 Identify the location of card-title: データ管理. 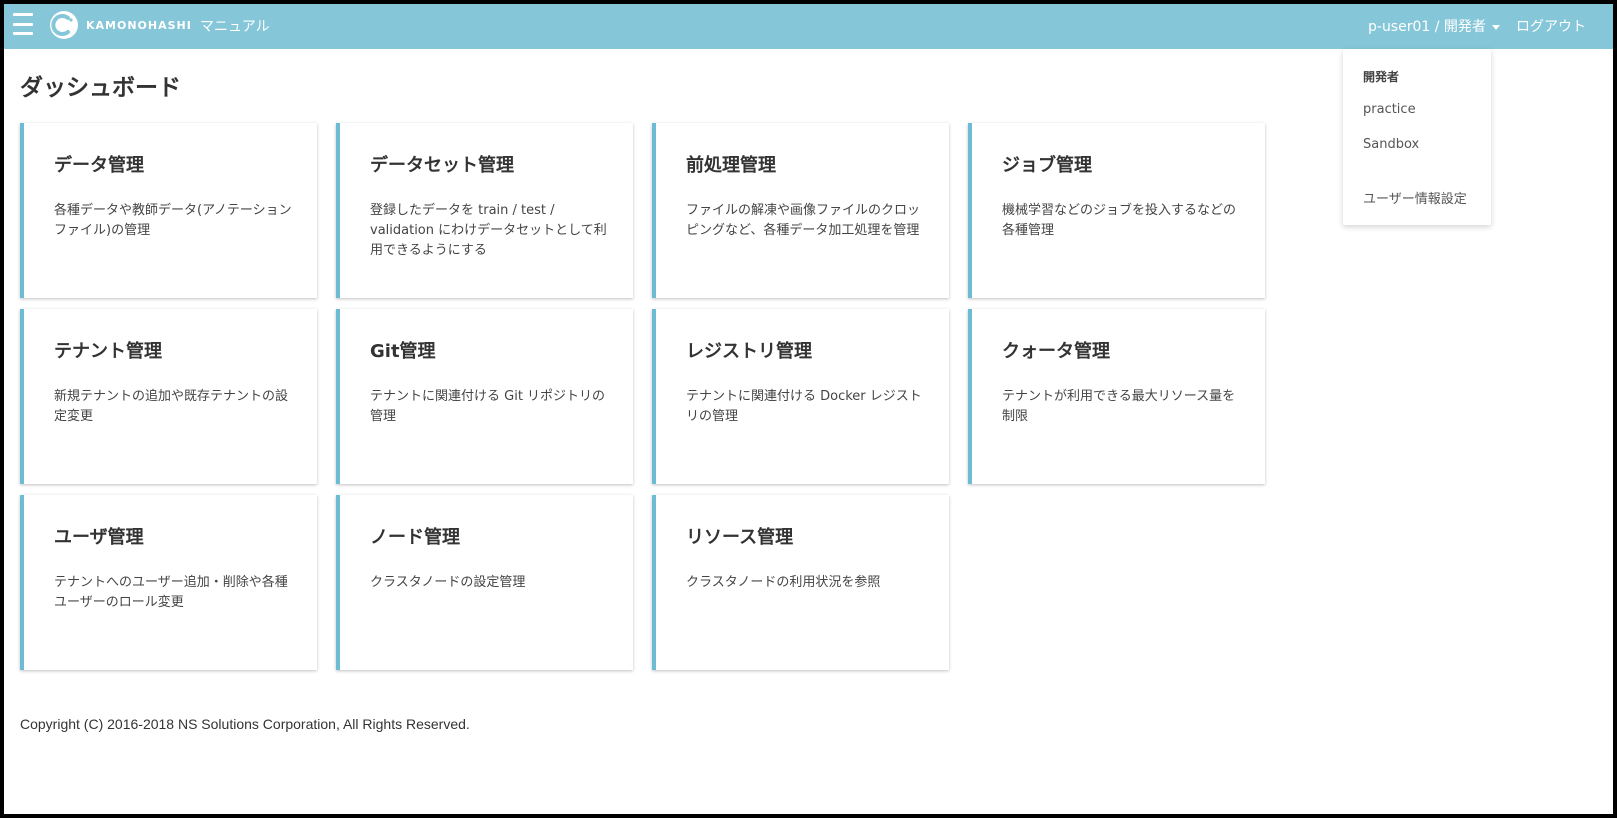
(99, 165).